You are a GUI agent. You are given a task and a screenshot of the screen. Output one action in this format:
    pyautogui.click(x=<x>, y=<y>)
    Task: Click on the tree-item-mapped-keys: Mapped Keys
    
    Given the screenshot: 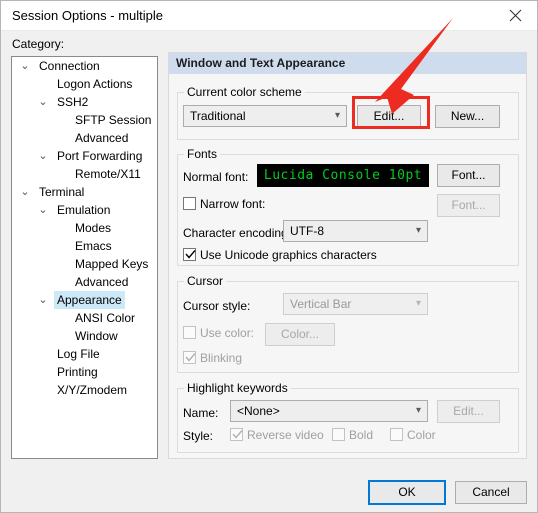 What is the action you would take?
    pyautogui.click(x=84, y=264)
    